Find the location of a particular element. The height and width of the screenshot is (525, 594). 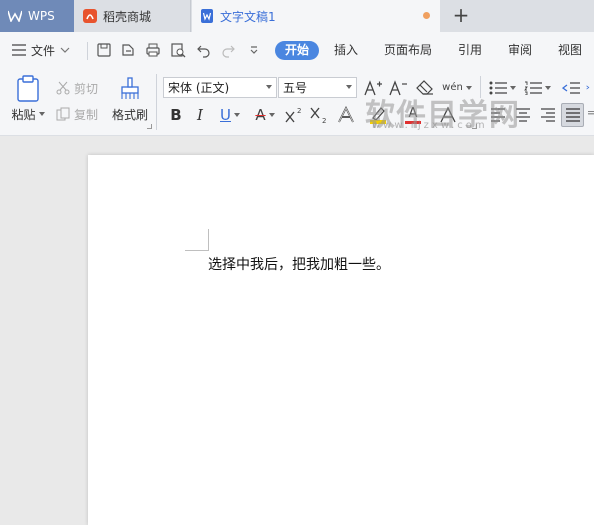

subscript-icon: 2 is located at coordinates (318, 115).